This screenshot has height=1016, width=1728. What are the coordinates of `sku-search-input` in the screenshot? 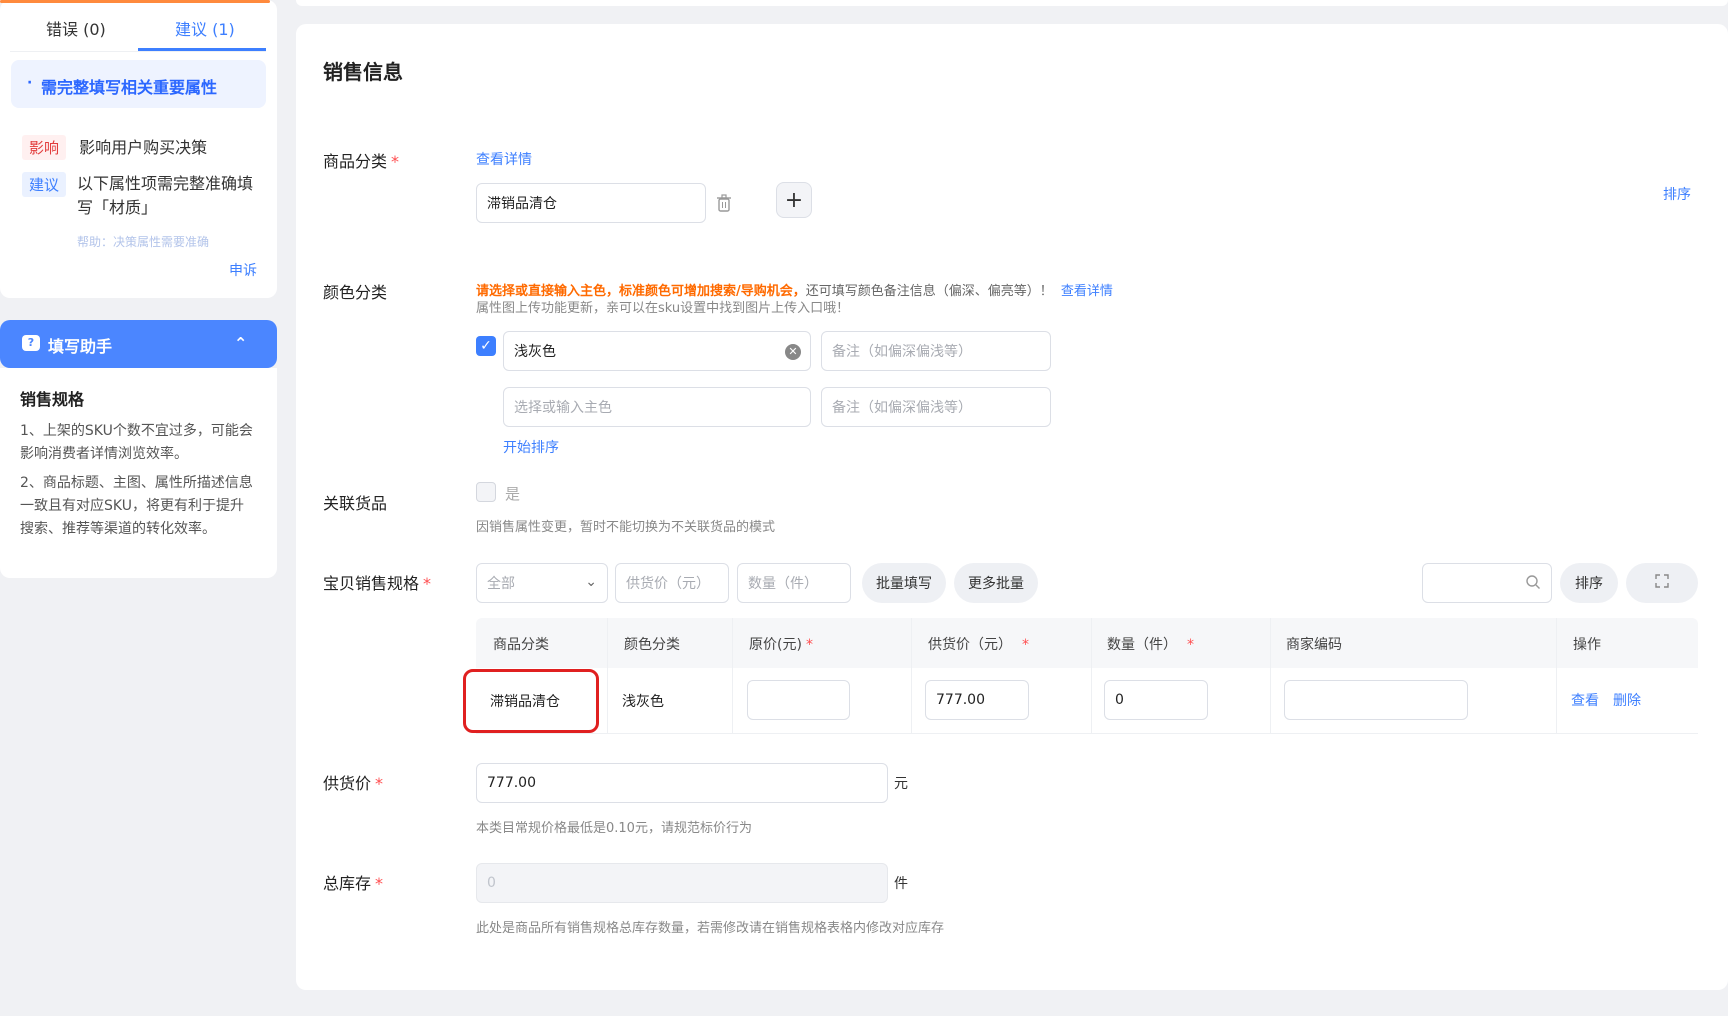 It's located at (1487, 583).